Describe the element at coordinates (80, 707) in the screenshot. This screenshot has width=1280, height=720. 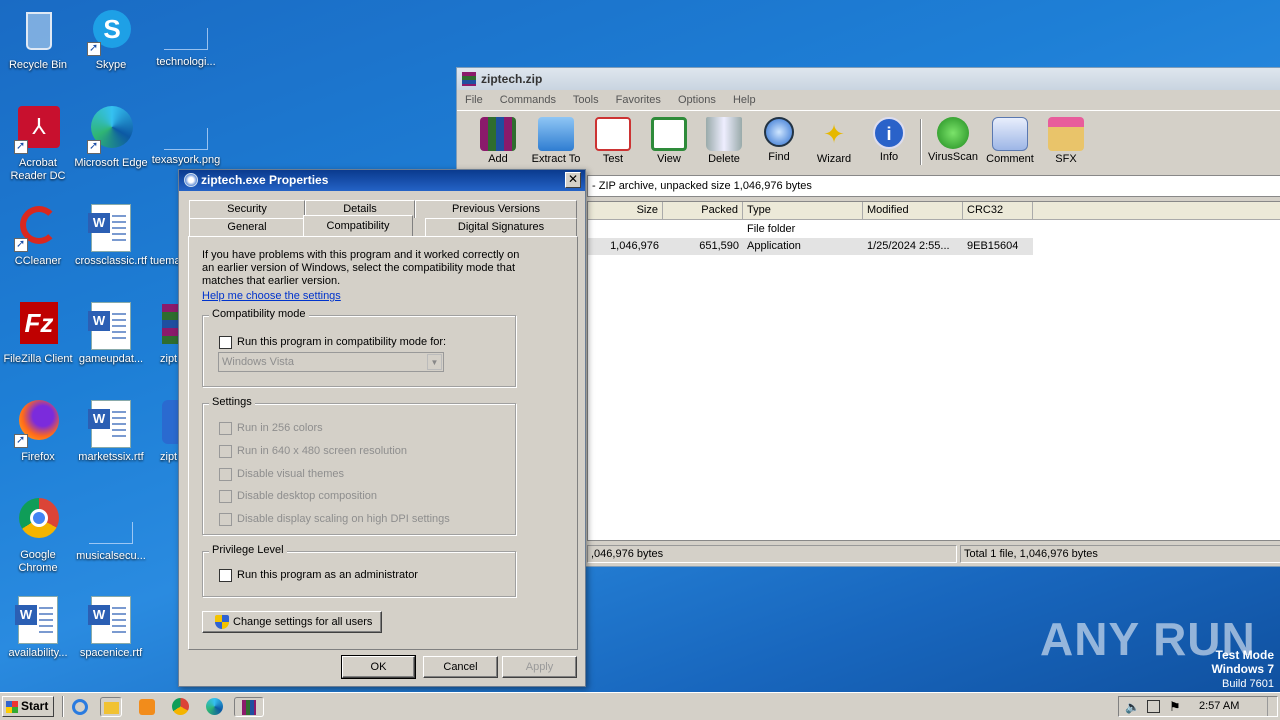
I see `ie-icon` at that location.